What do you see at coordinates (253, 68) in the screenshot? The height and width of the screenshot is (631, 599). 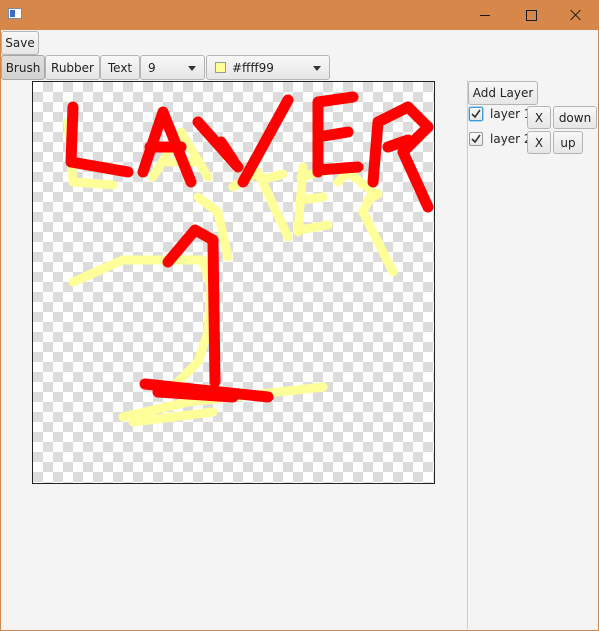 I see `color-value: #ffff99` at bounding box center [253, 68].